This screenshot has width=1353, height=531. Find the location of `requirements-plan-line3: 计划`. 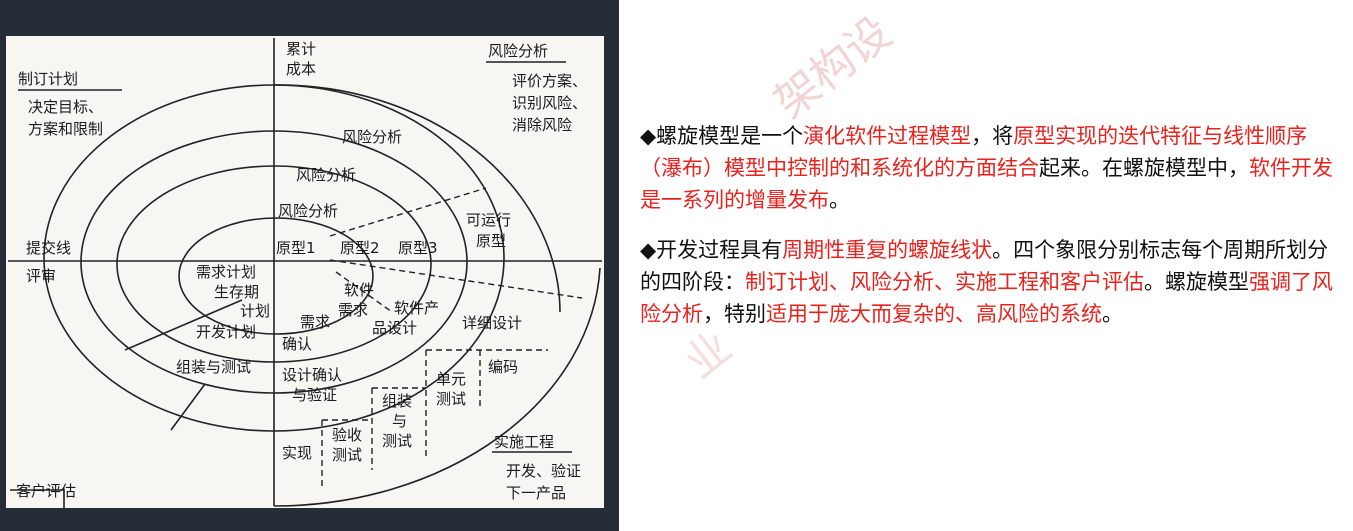

requirements-plan-line3: 计划 is located at coordinates (255, 311).